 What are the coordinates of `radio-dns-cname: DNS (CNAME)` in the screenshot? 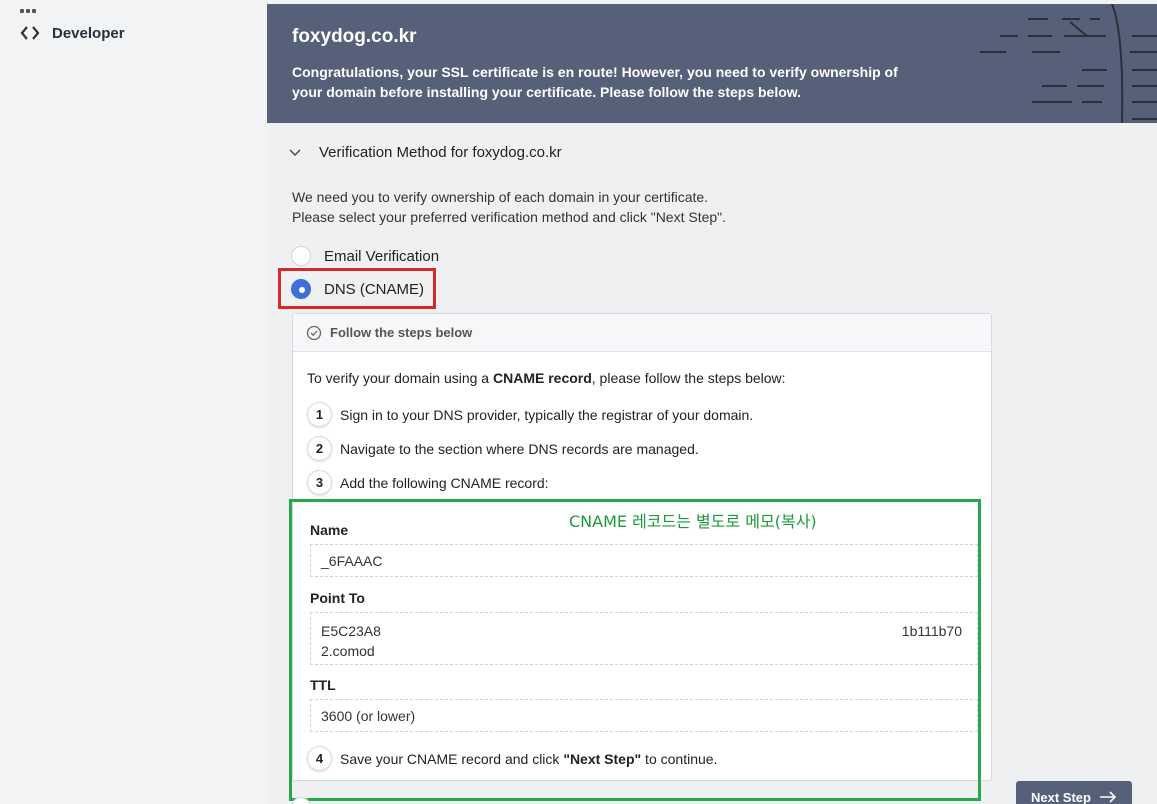 It's located at (357, 289).